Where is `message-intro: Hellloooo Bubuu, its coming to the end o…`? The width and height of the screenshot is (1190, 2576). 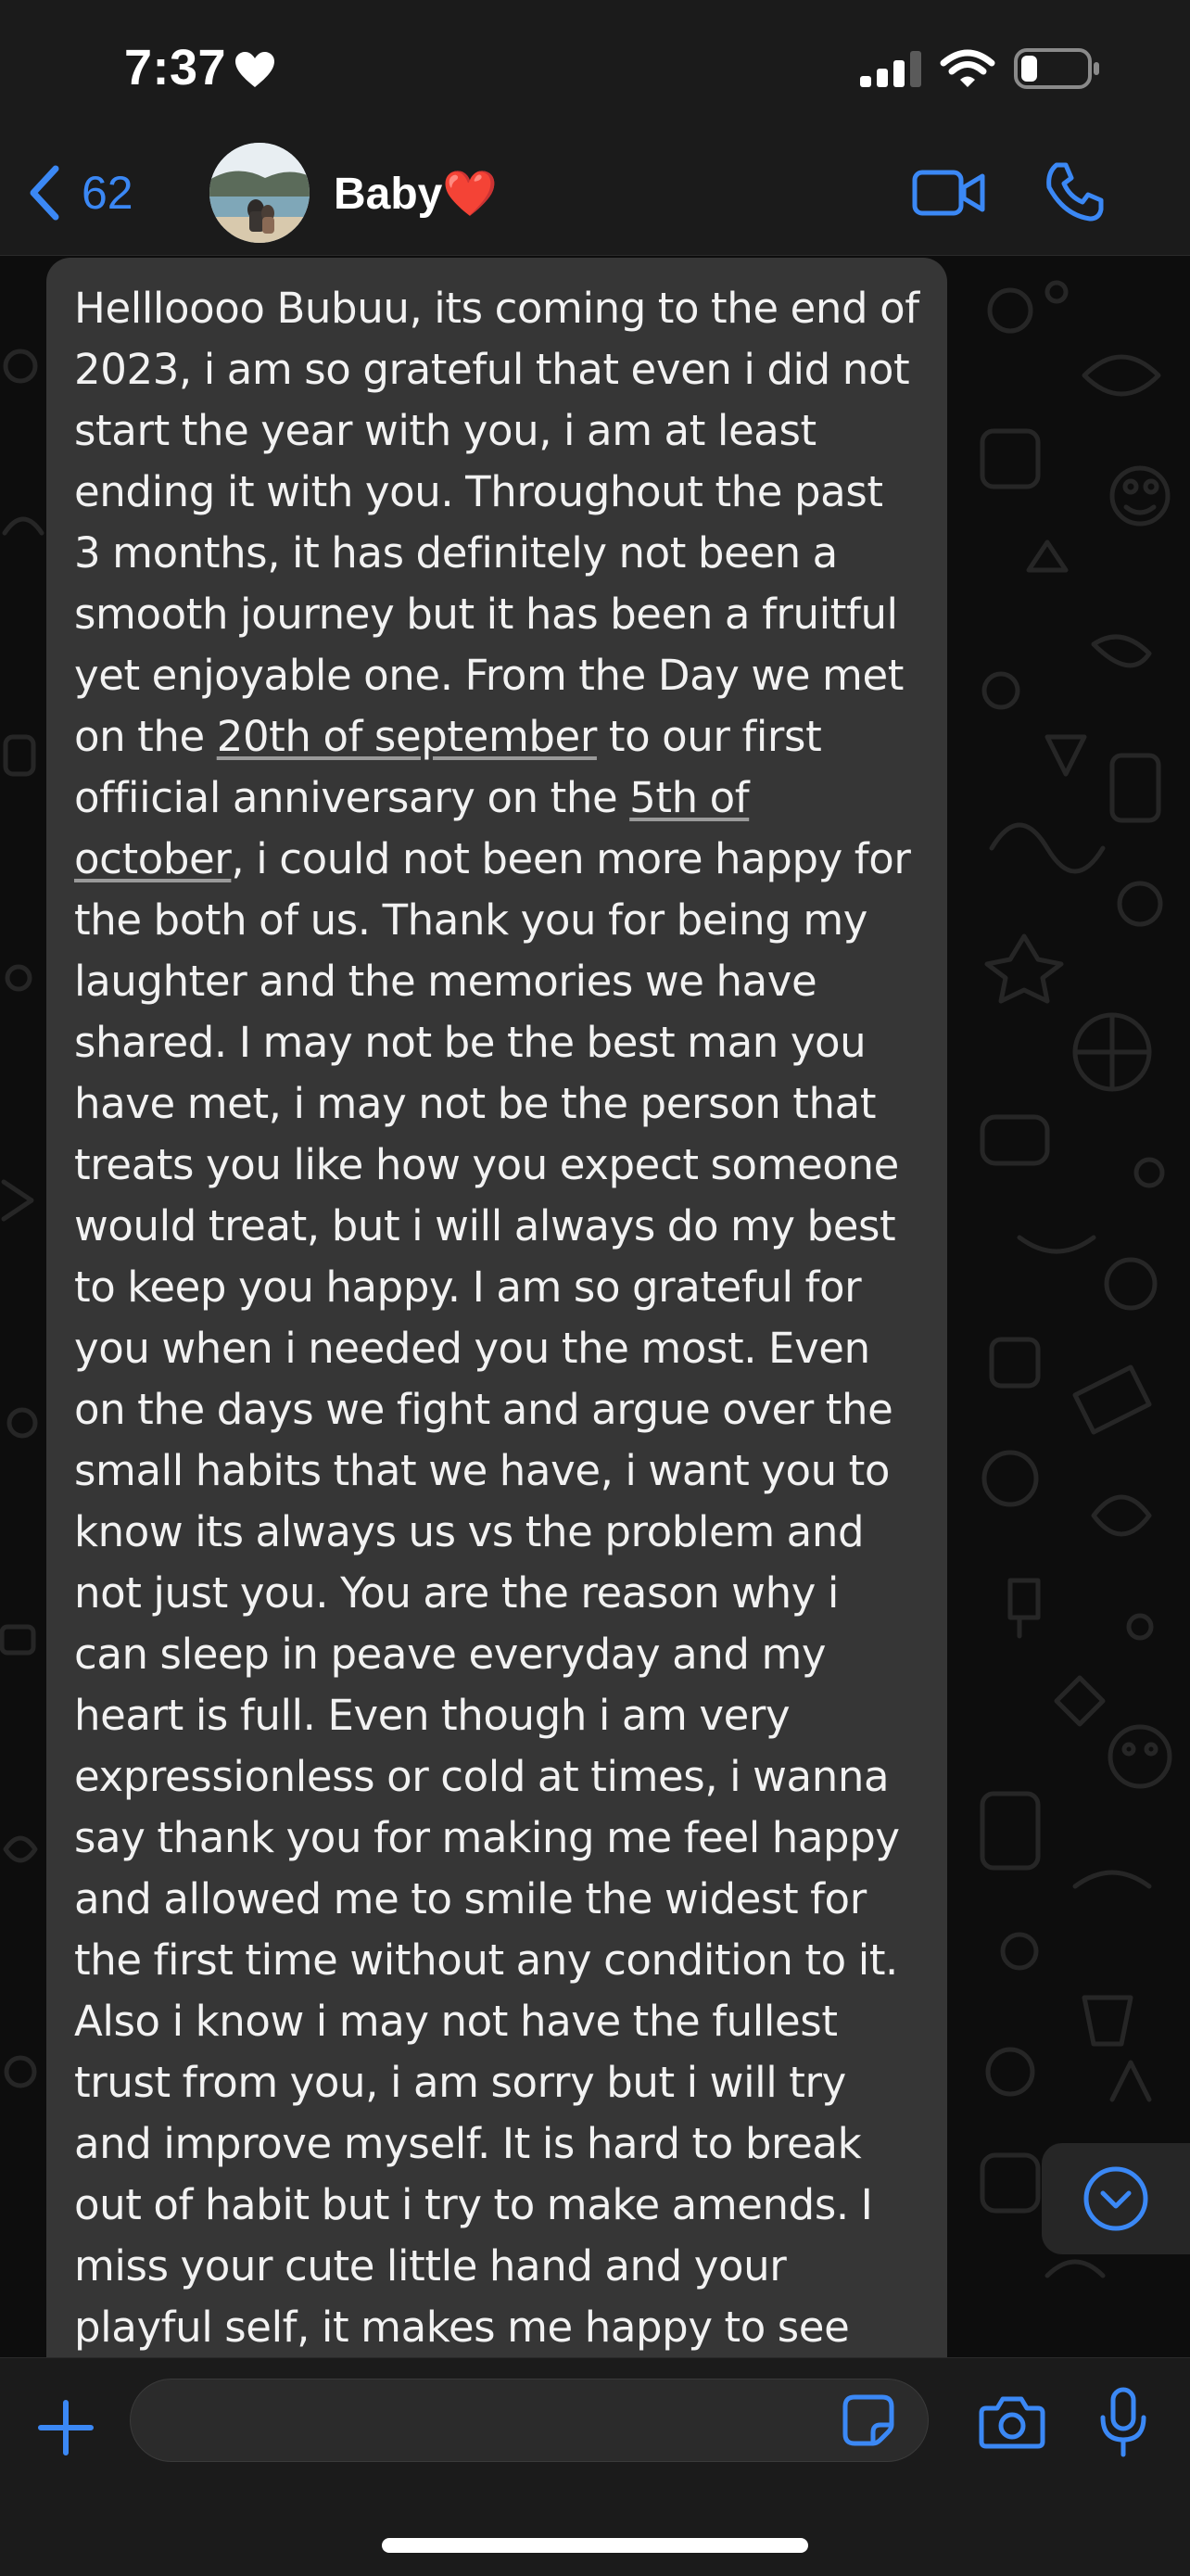 message-intro: Hellloooo Bubuu, its coming to the end o… is located at coordinates (497, 522).